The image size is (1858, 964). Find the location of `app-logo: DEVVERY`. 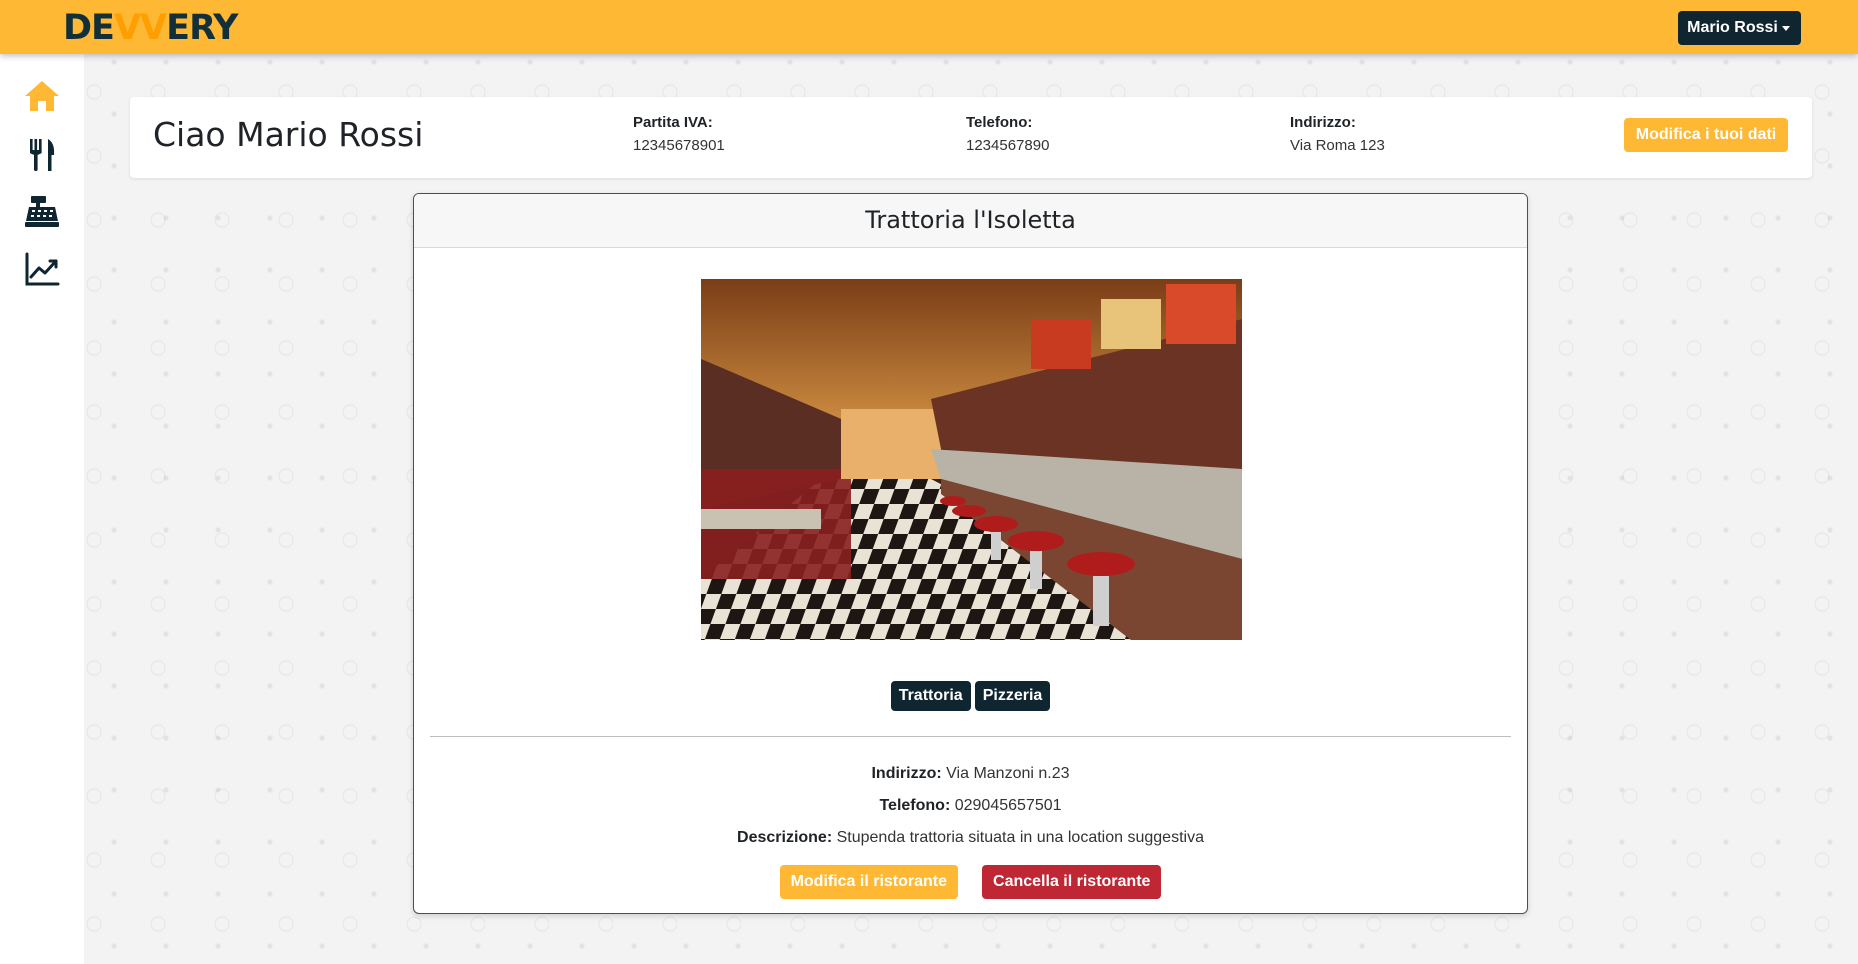

app-logo: DEVVERY is located at coordinates (150, 28).